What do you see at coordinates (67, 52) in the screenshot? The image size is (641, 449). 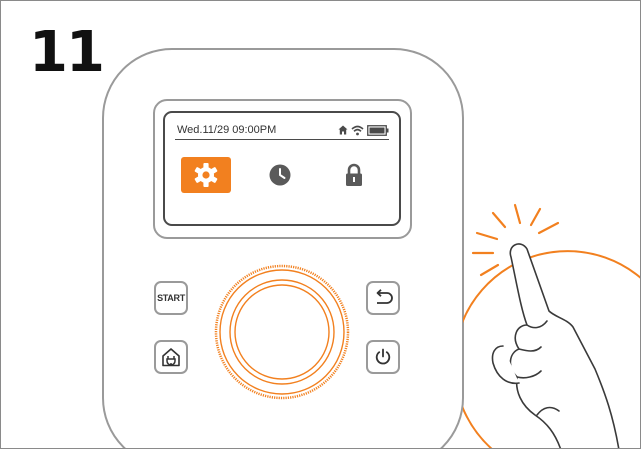 I see `step-number: 11` at bounding box center [67, 52].